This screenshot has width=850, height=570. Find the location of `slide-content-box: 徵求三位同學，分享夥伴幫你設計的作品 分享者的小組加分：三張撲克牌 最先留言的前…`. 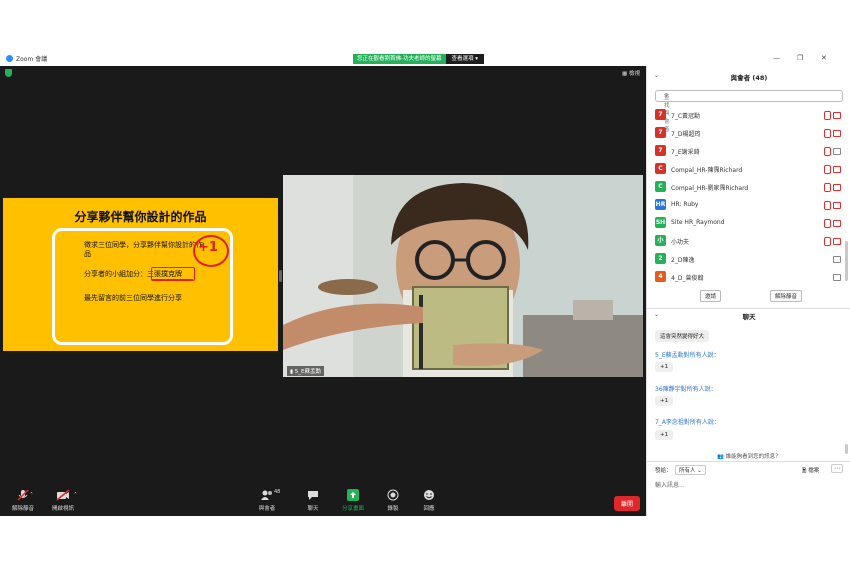

slide-content-box: 徵求三位同學，分享夥伴幫你設計的作品 分享者的小組加分：三張撲克牌 最先留言的前… is located at coordinates (142, 286).